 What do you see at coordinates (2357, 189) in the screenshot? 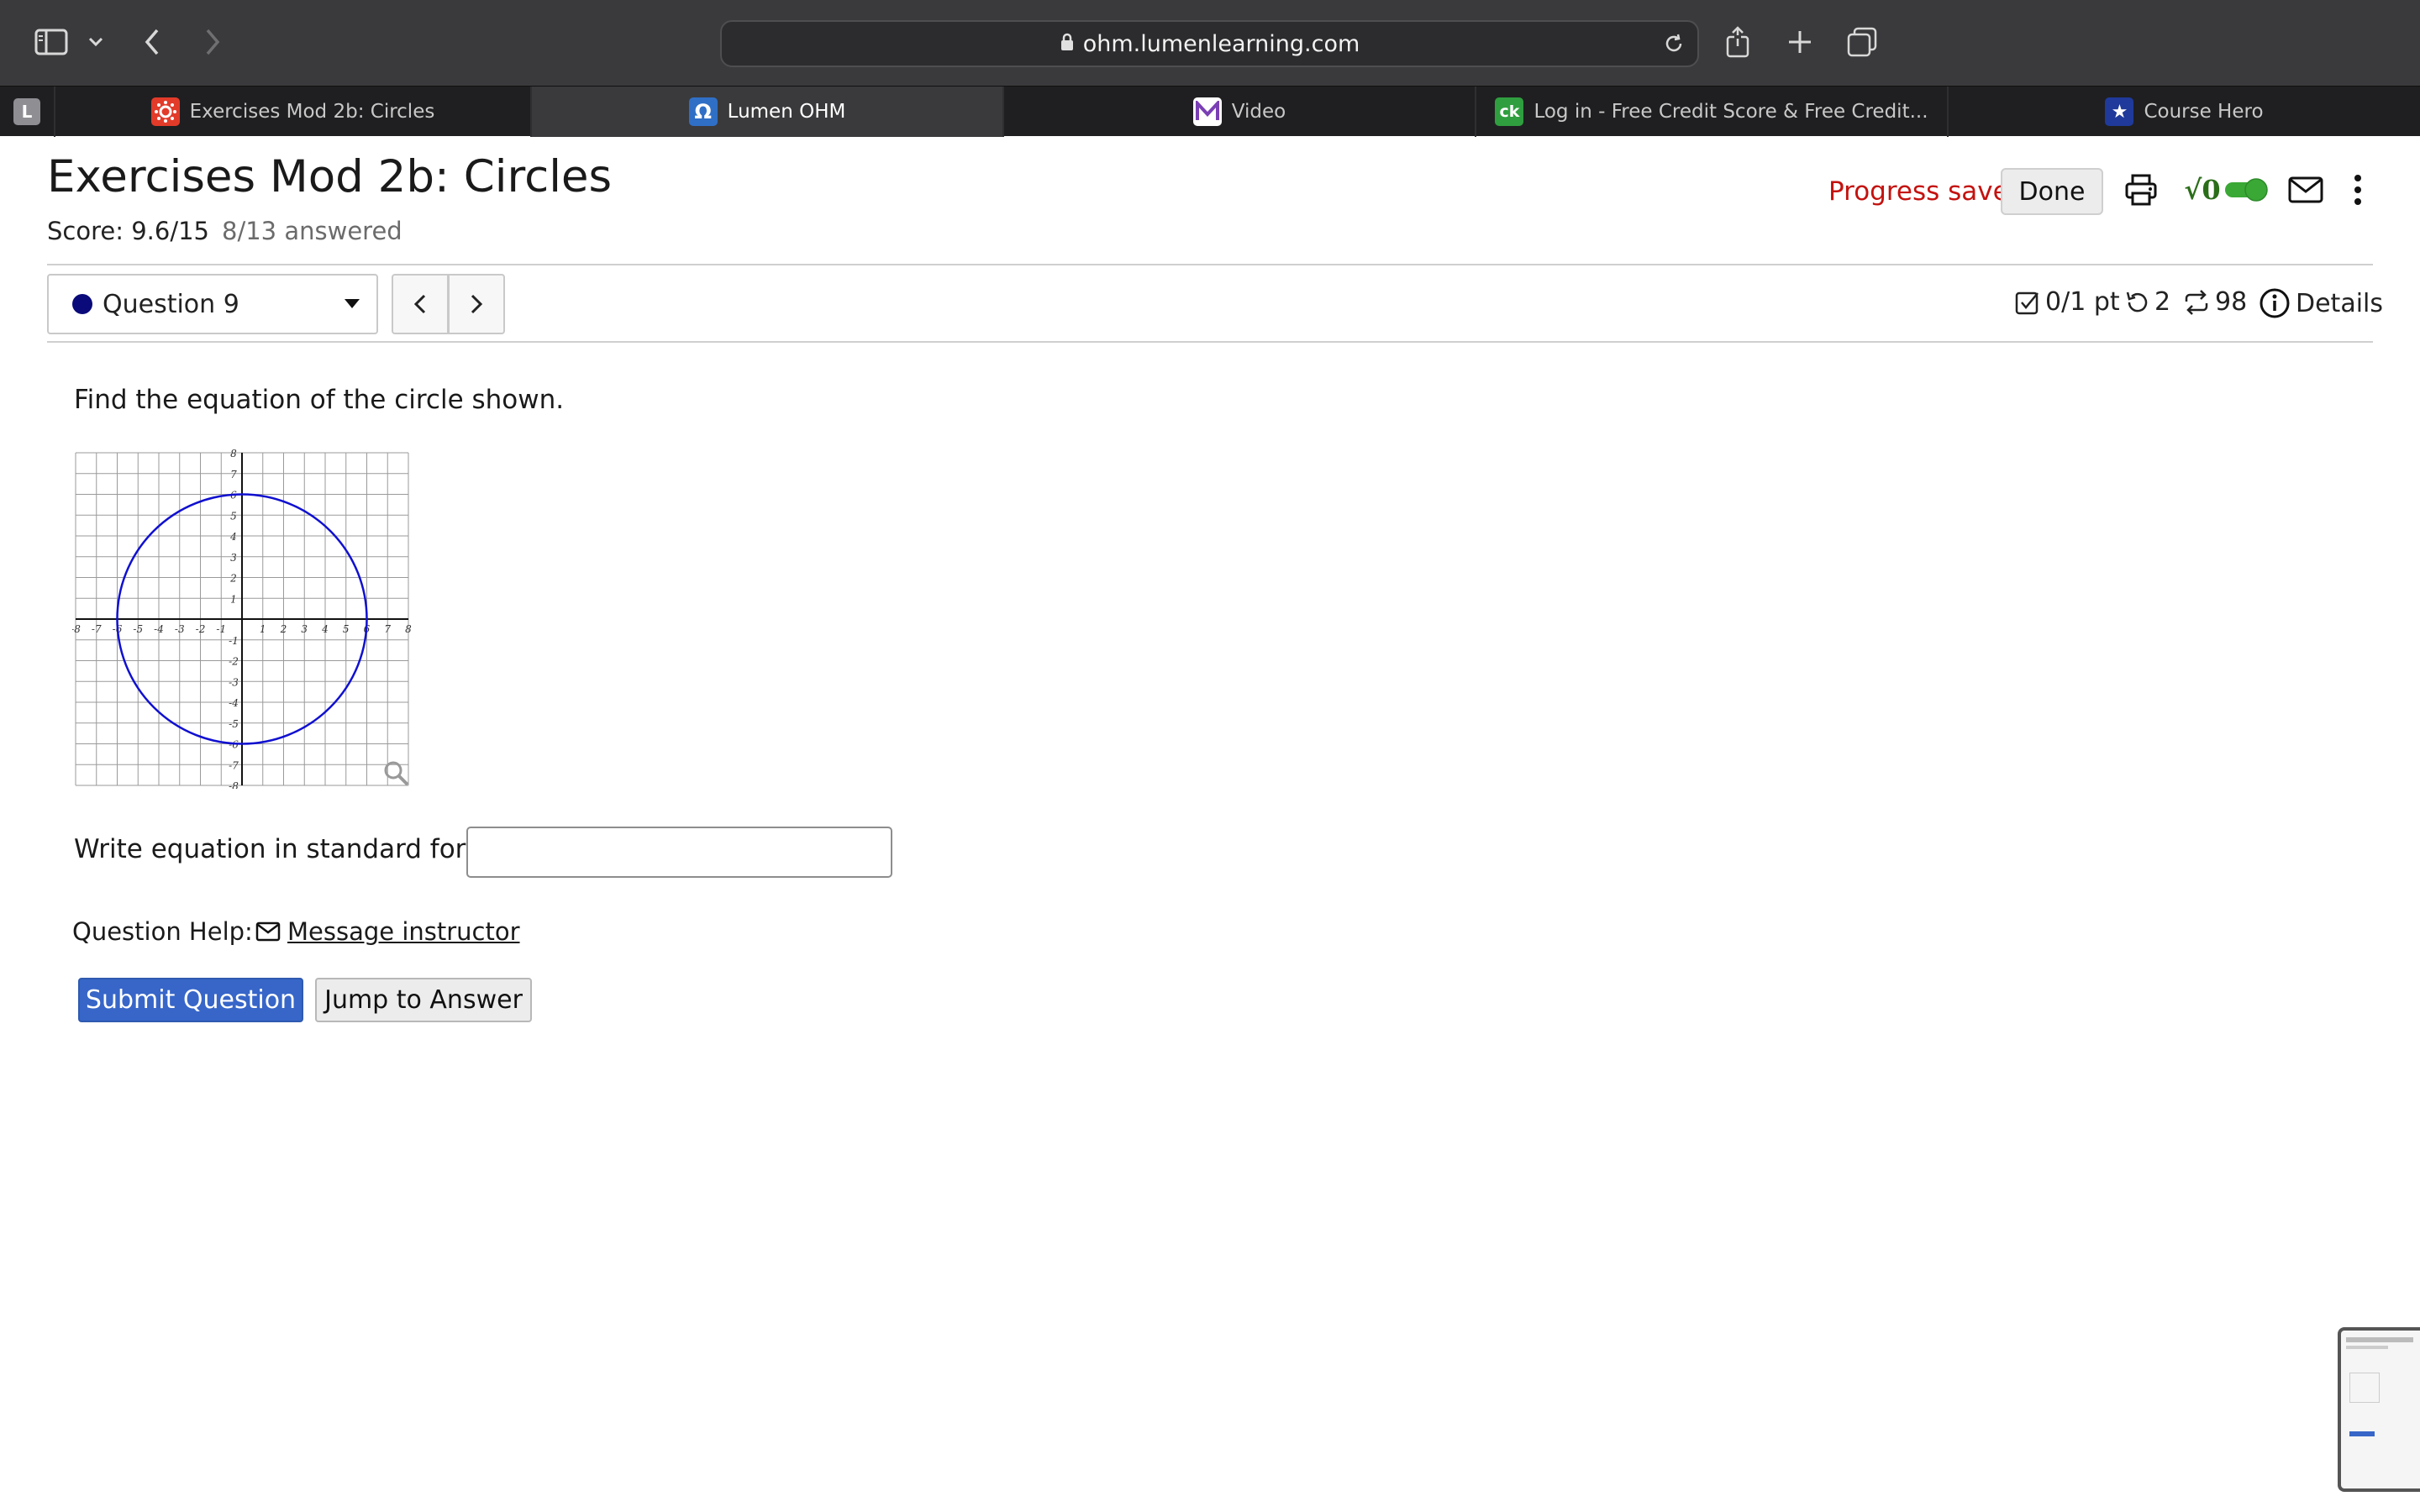
I see `more-options-icon` at bounding box center [2357, 189].